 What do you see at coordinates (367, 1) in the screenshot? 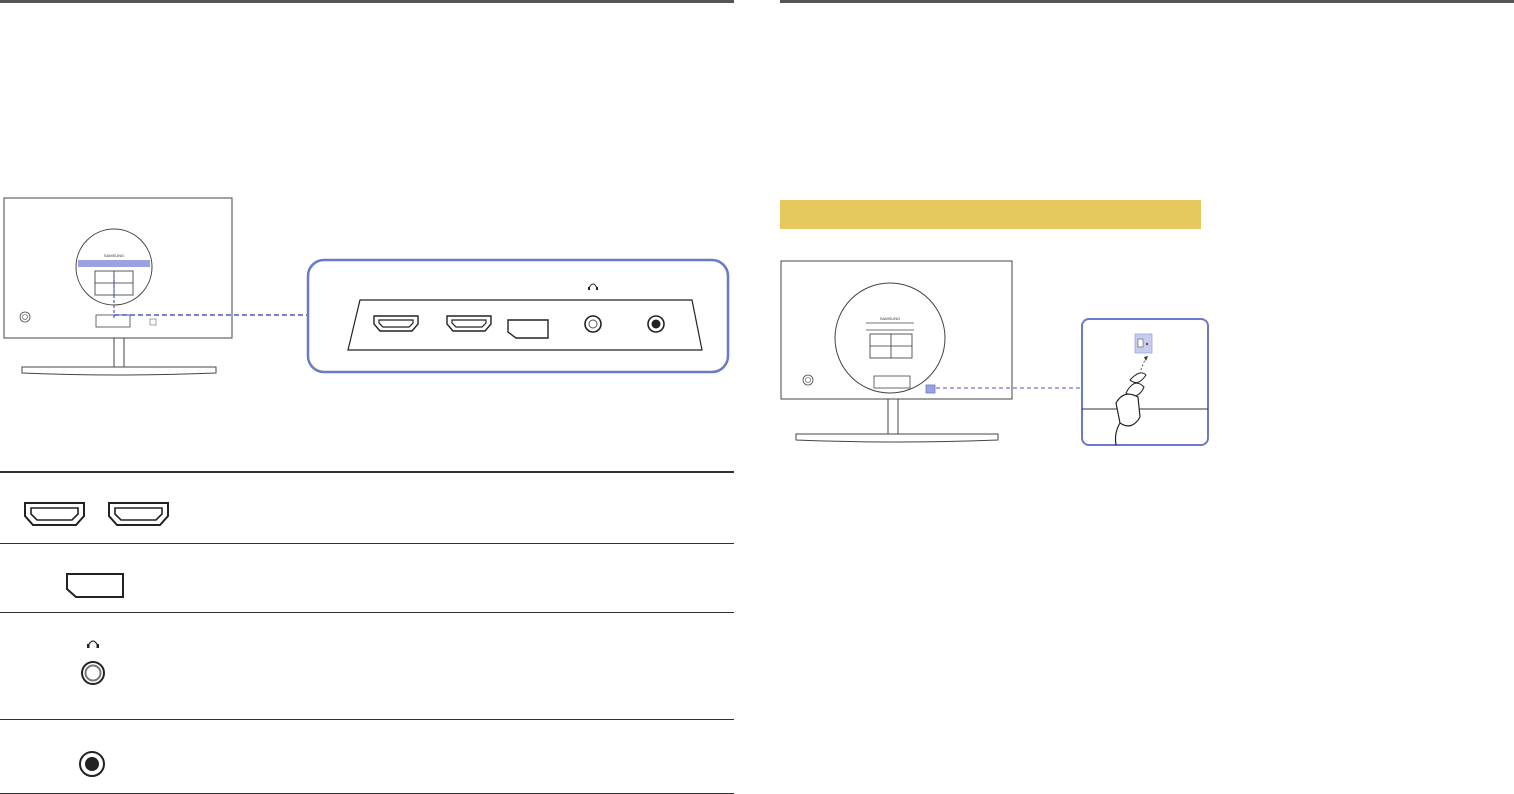
I see `top-rule-left` at bounding box center [367, 1].